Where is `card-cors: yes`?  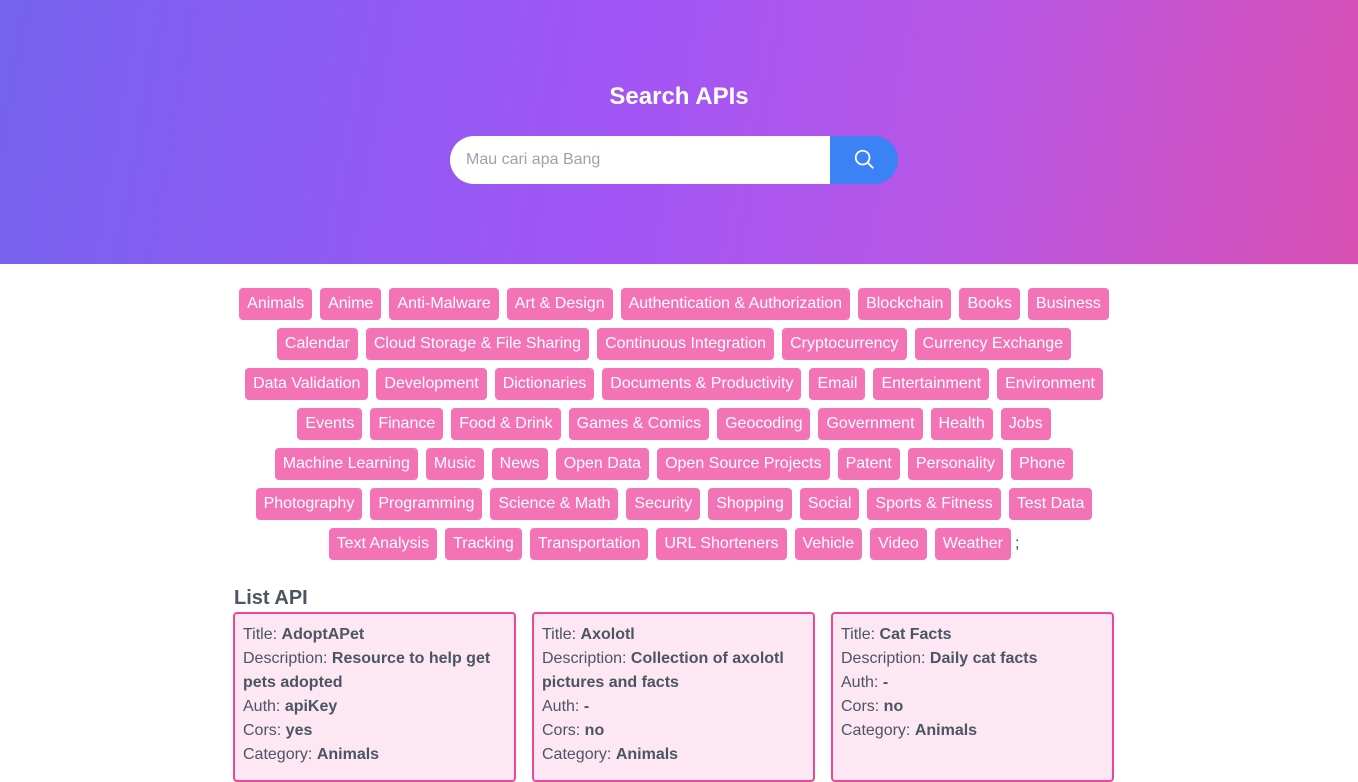 card-cors: yes is located at coordinates (299, 730).